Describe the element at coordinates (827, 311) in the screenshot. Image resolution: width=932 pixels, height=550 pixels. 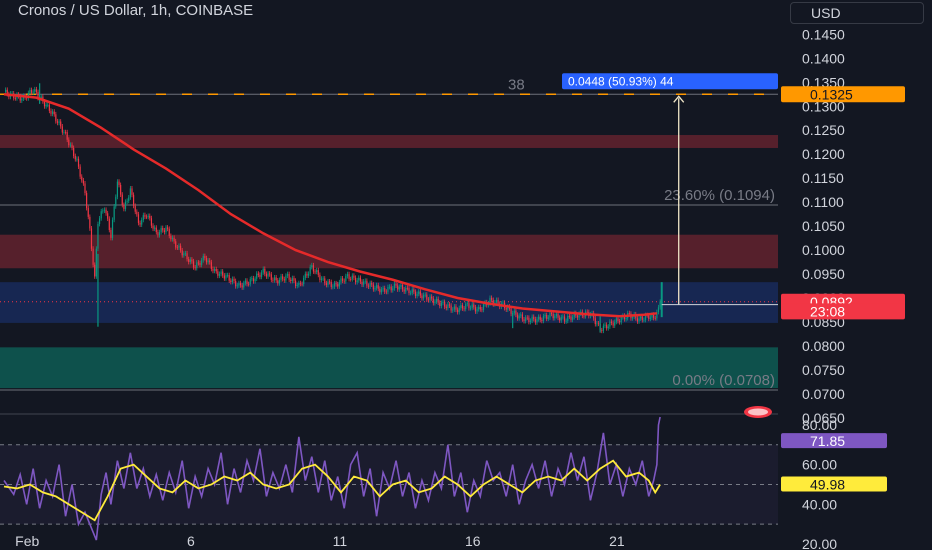
I see `price-tag: 23:08` at that location.